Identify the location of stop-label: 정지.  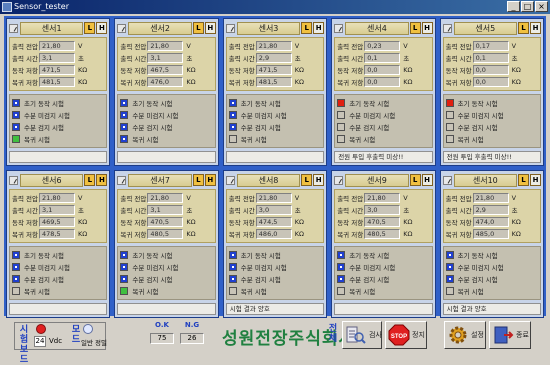
(418, 335).